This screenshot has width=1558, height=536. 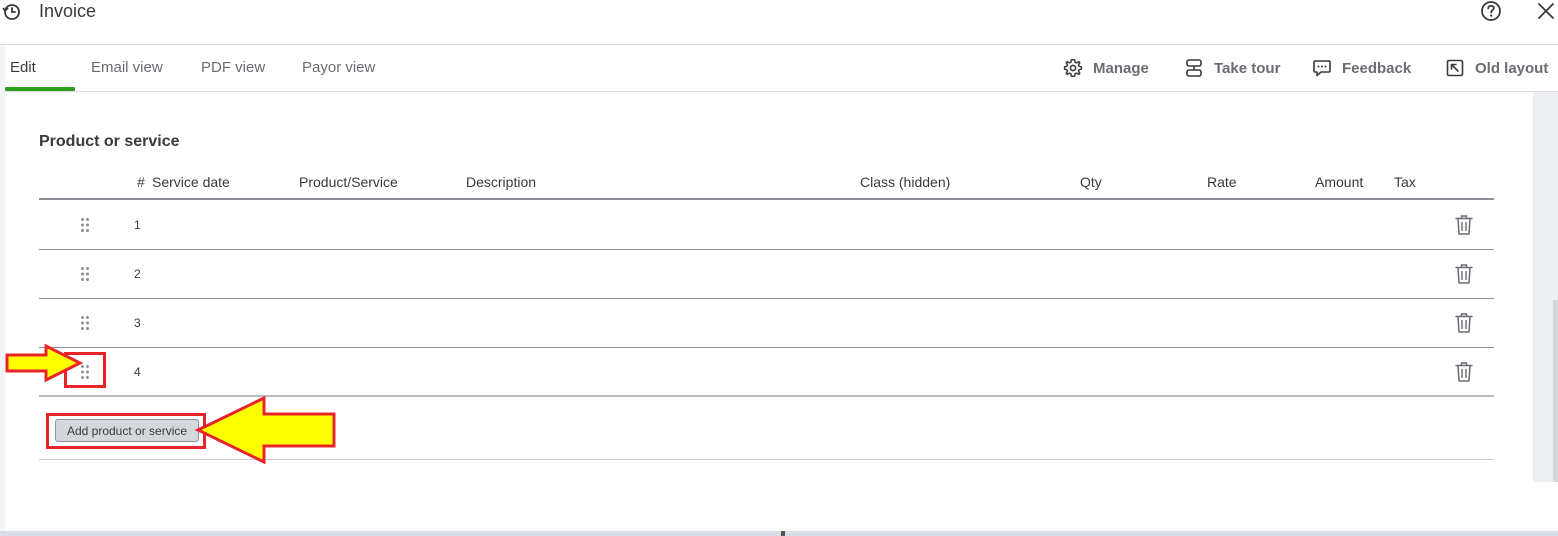 I want to click on column-header-amount: Amount, so click(x=1339, y=182).